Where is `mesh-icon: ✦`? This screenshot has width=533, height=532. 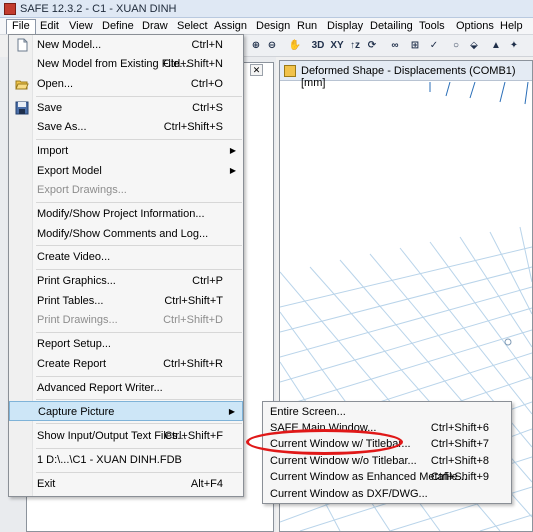 mesh-icon: ✦ is located at coordinates (514, 46).